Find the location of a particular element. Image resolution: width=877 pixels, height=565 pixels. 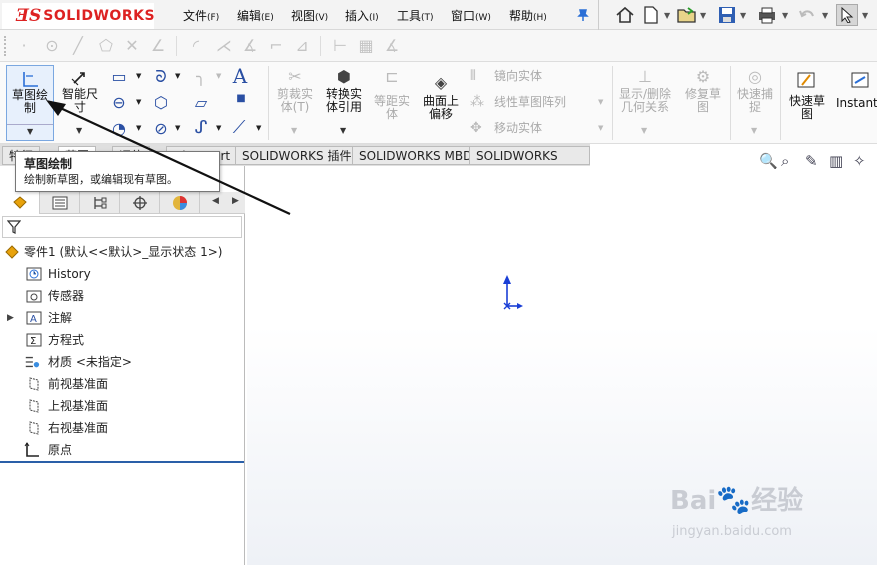

plane-sketch-icon: ▱ is located at coordinates (201, 102).